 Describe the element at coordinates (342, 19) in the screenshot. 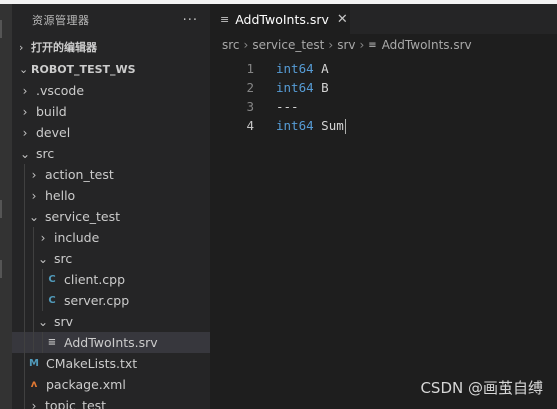

I see `close-icon: ✕` at that location.